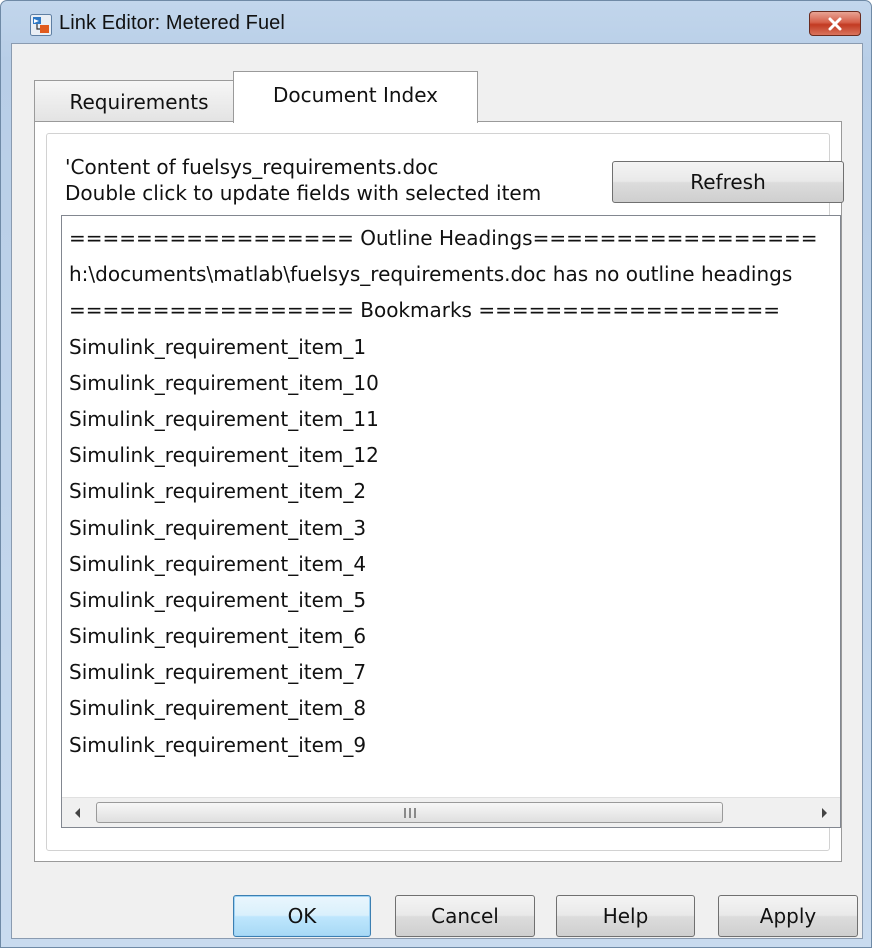 The width and height of the screenshot is (874, 950). What do you see at coordinates (454, 455) in the screenshot?
I see `list-item: Simulink_requirement_item_12` at bounding box center [454, 455].